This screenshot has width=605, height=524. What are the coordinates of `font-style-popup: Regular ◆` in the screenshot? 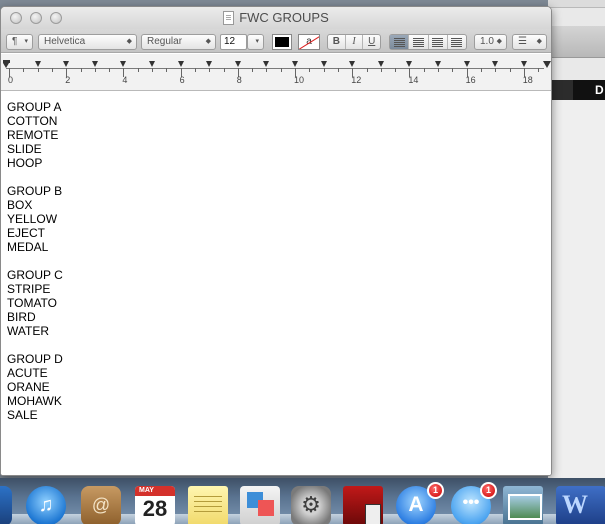 It's located at (178, 42).